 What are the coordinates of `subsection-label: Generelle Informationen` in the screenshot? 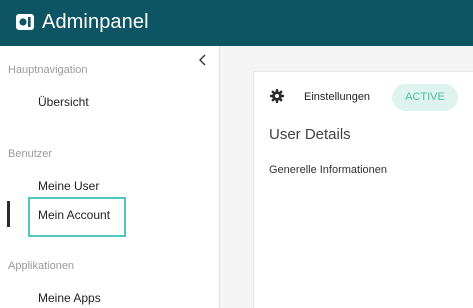 It's located at (328, 170).